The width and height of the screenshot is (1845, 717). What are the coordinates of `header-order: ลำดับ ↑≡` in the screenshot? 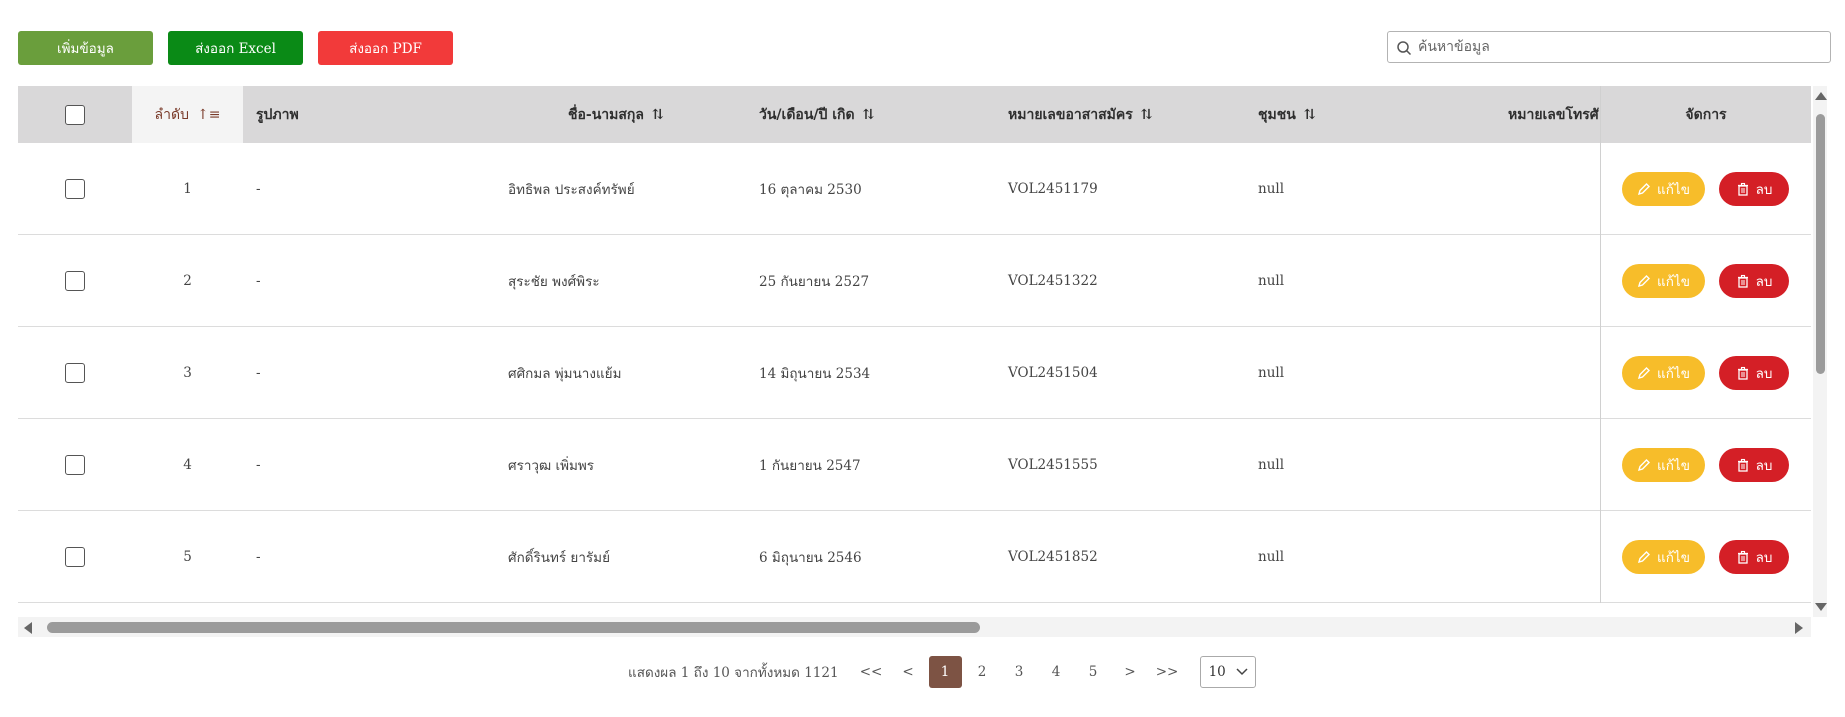 It's located at (187, 114).